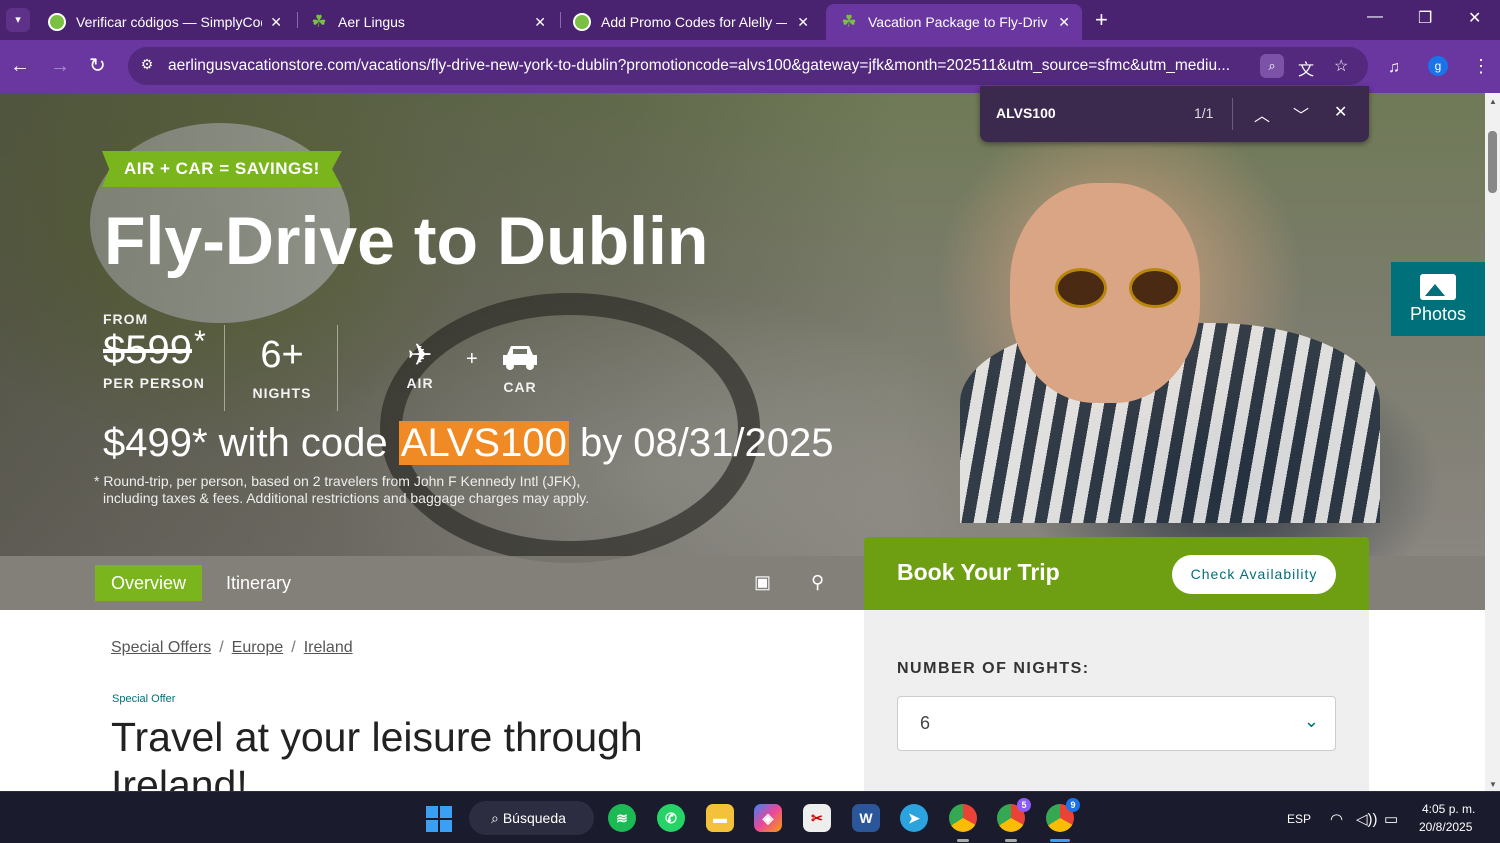 The width and height of the screenshot is (1500, 843). I want to click on tab-add-promo-codes: Add Promo Codes for Alelly — Sim ✕, so click(690, 22).